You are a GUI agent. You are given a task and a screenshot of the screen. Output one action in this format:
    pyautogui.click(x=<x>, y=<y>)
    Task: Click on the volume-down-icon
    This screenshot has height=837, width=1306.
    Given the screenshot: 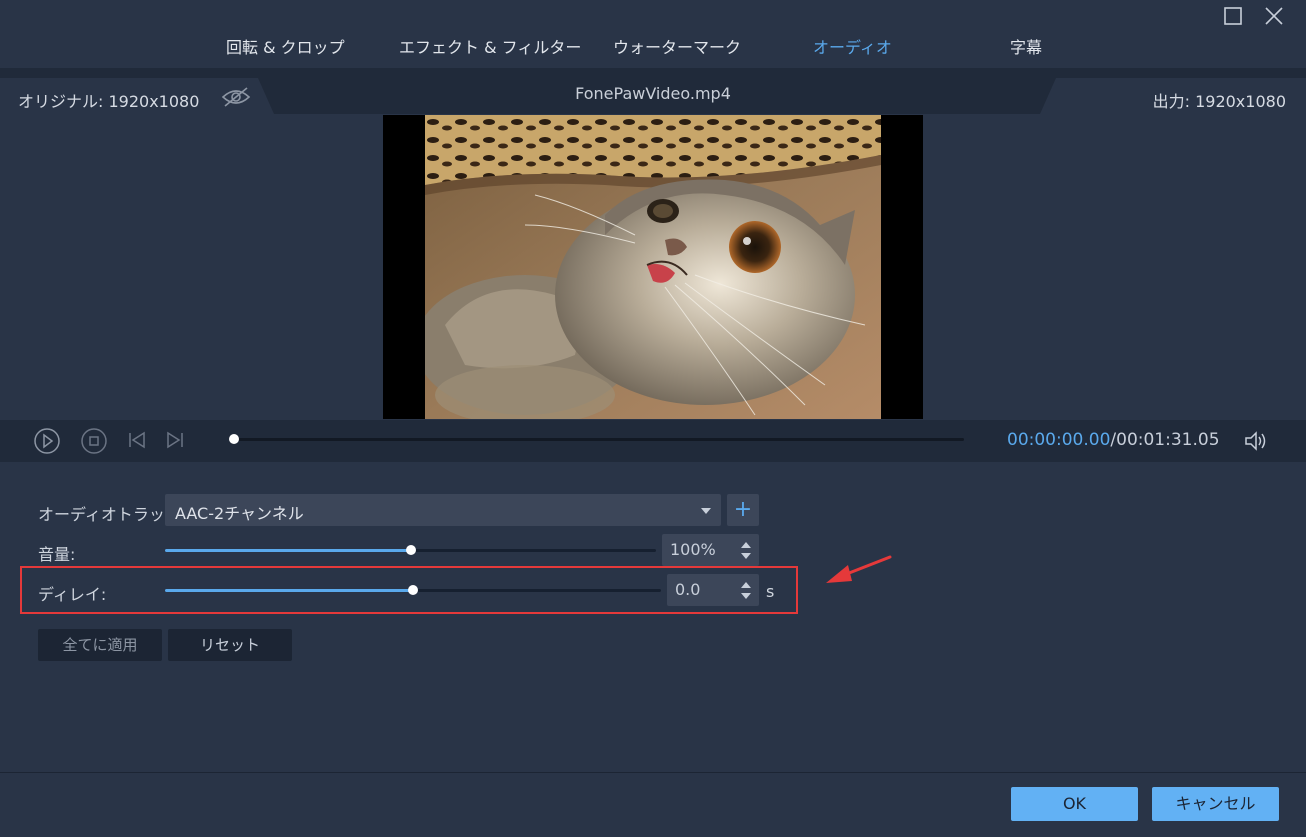 What is the action you would take?
    pyautogui.click(x=746, y=556)
    